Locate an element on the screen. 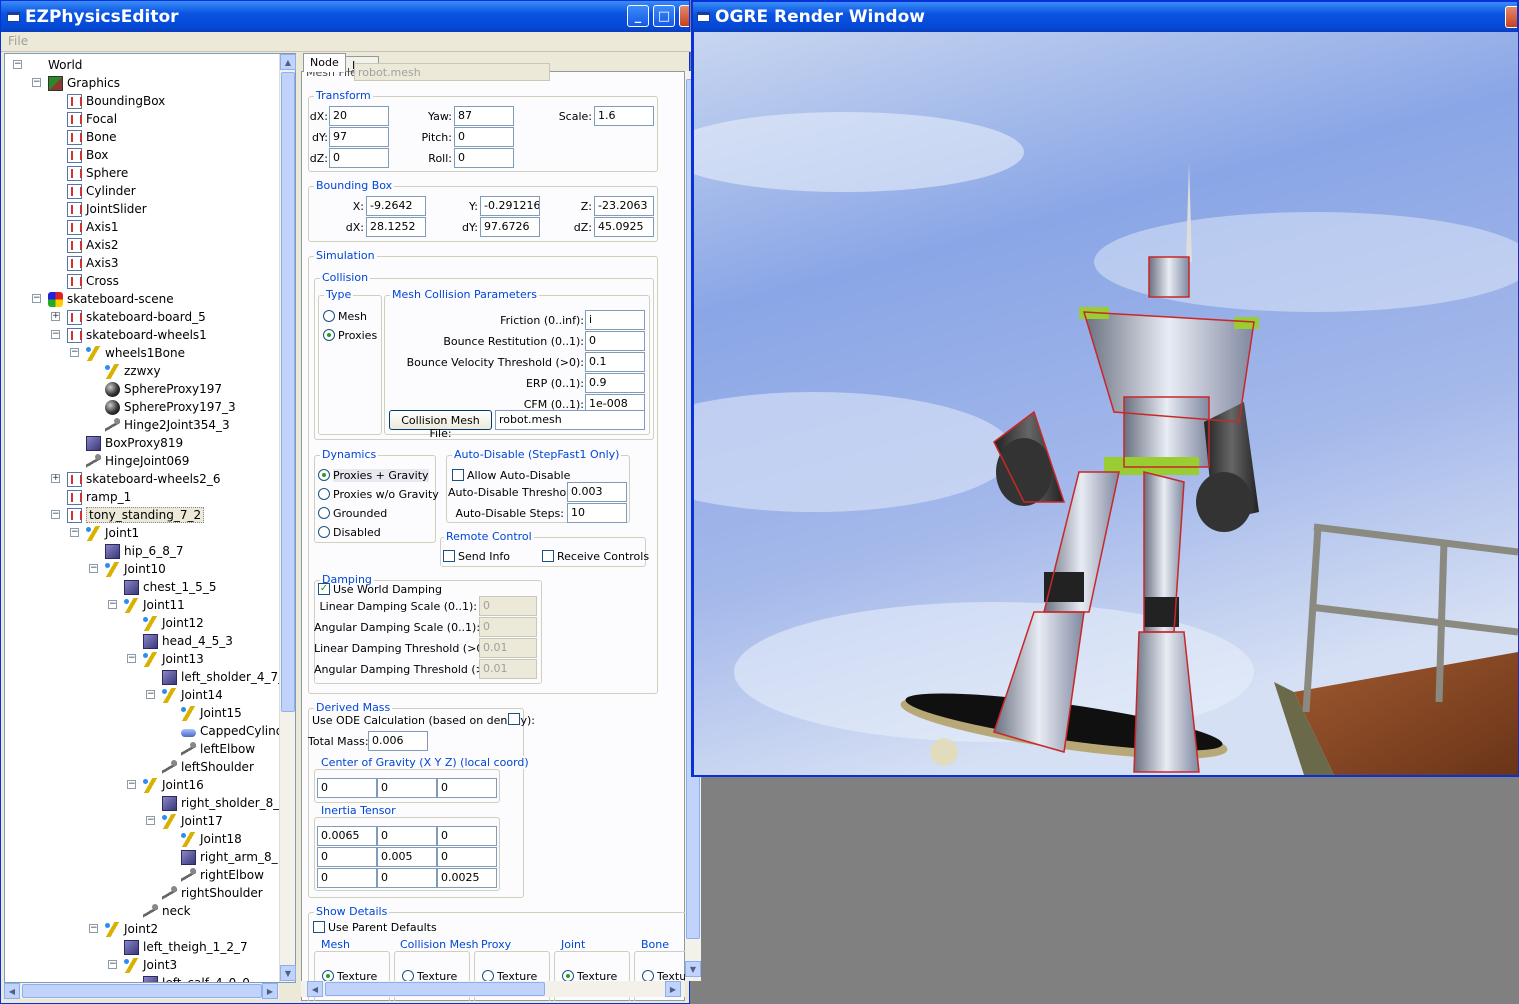 The width and height of the screenshot is (1519, 1004). dyn-proxies-no-gravity-radio is located at coordinates (324, 494).